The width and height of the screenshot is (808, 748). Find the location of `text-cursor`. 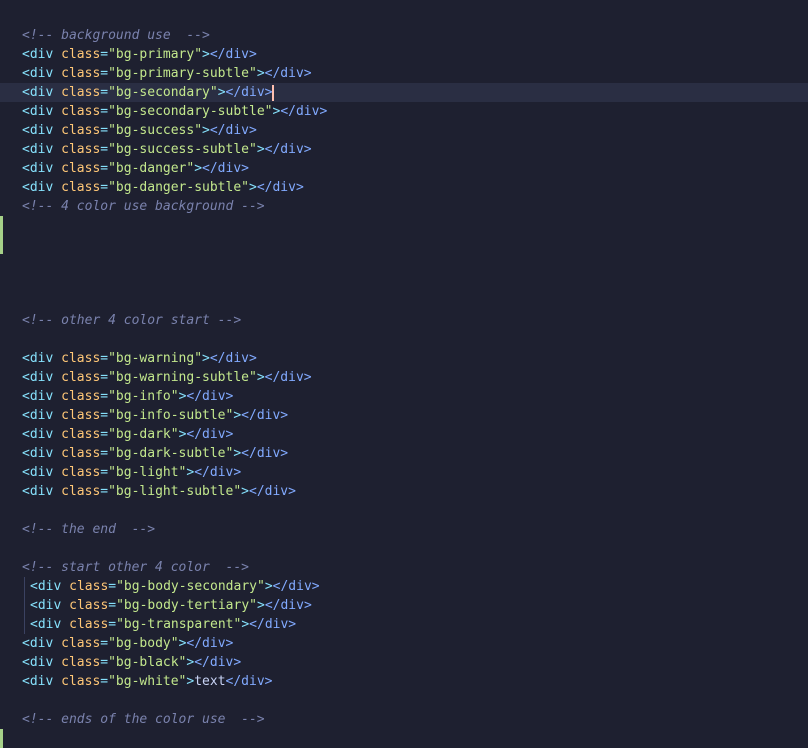

text-cursor is located at coordinates (273, 92).